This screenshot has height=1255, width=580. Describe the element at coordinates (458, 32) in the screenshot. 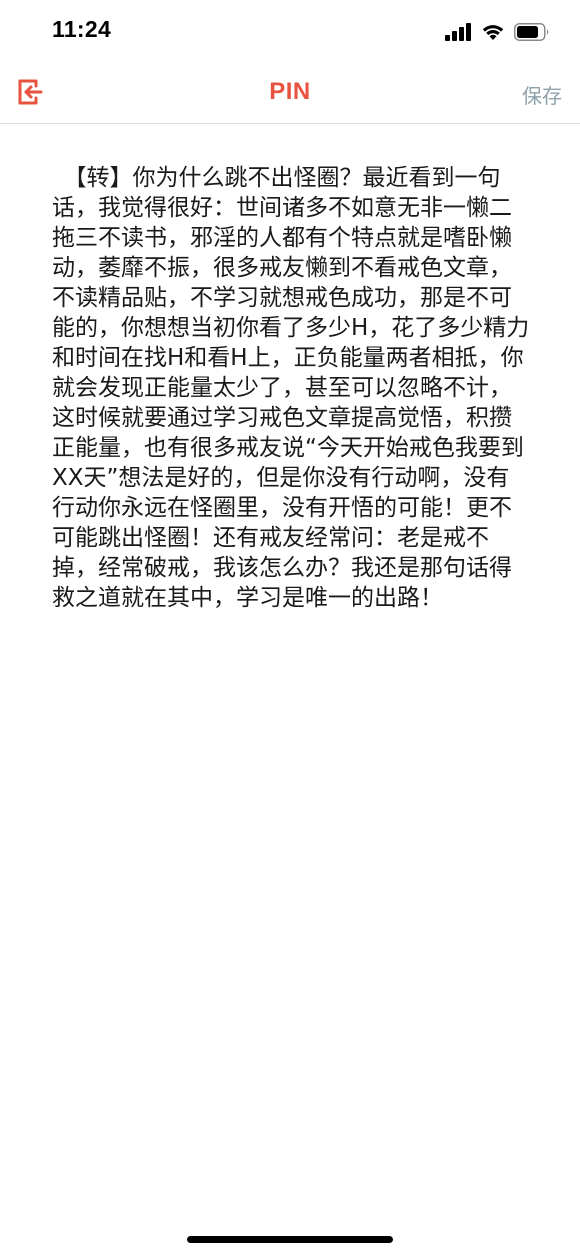

I see `cellular-signal-icon` at that location.